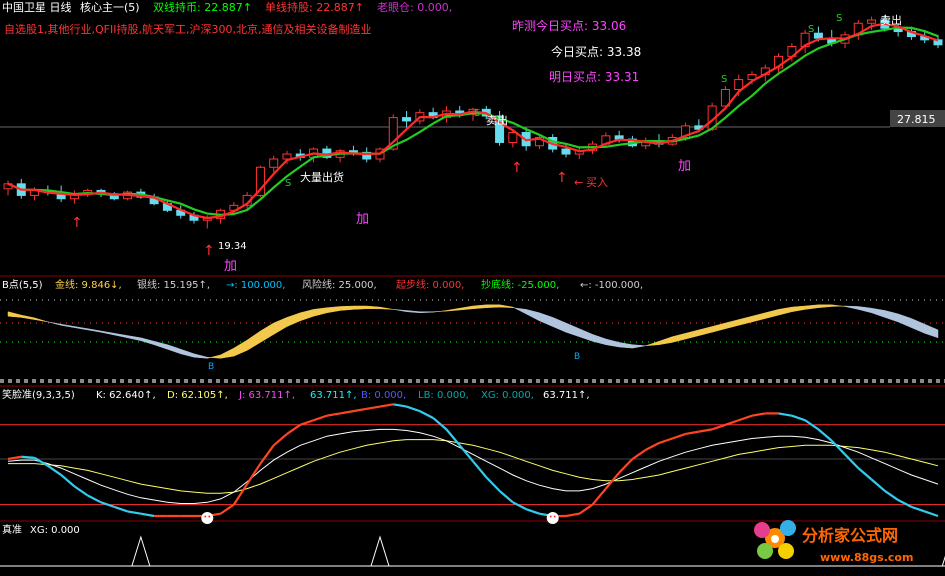 Image resolution: width=945 pixels, height=576 pixels. What do you see at coordinates (88, 284) in the screenshot?
I see `panel2-item-0: 金线: 9.846↓,` at bounding box center [88, 284].